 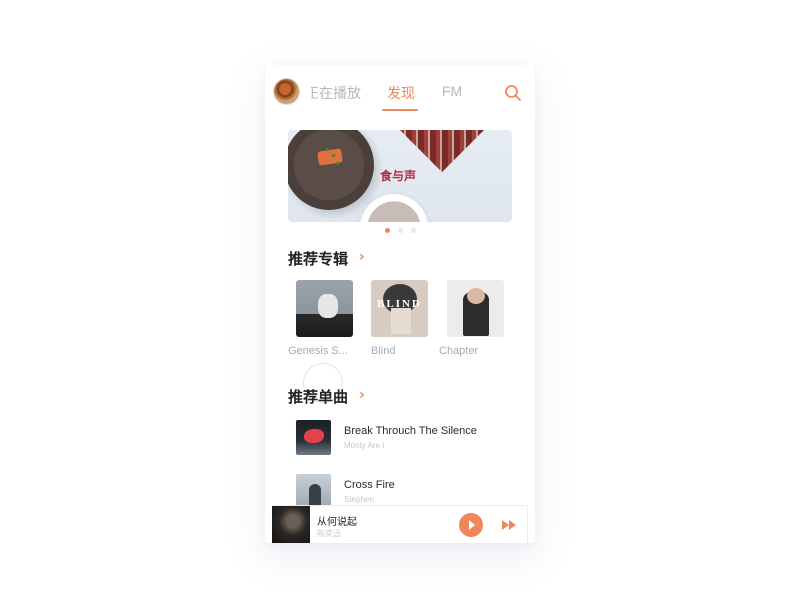 I want to click on fast-forward-icon, so click(x=509, y=525).